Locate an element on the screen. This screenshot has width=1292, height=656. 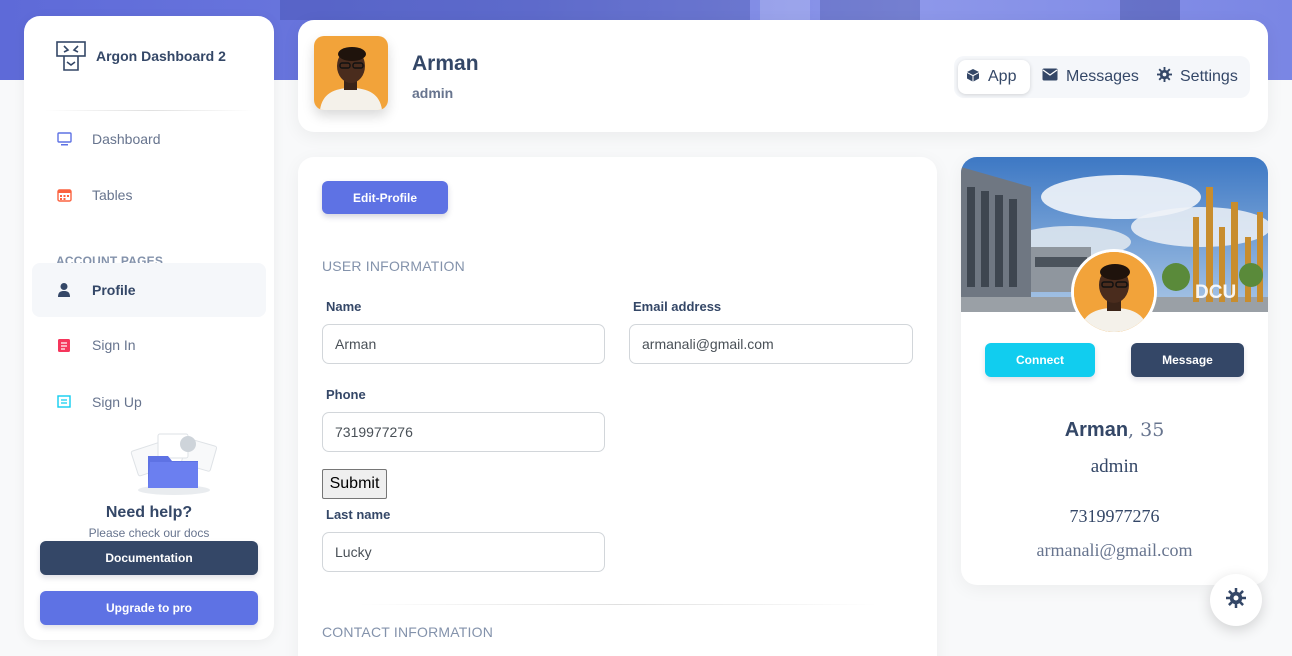
name-label: Name is located at coordinates (344, 306).